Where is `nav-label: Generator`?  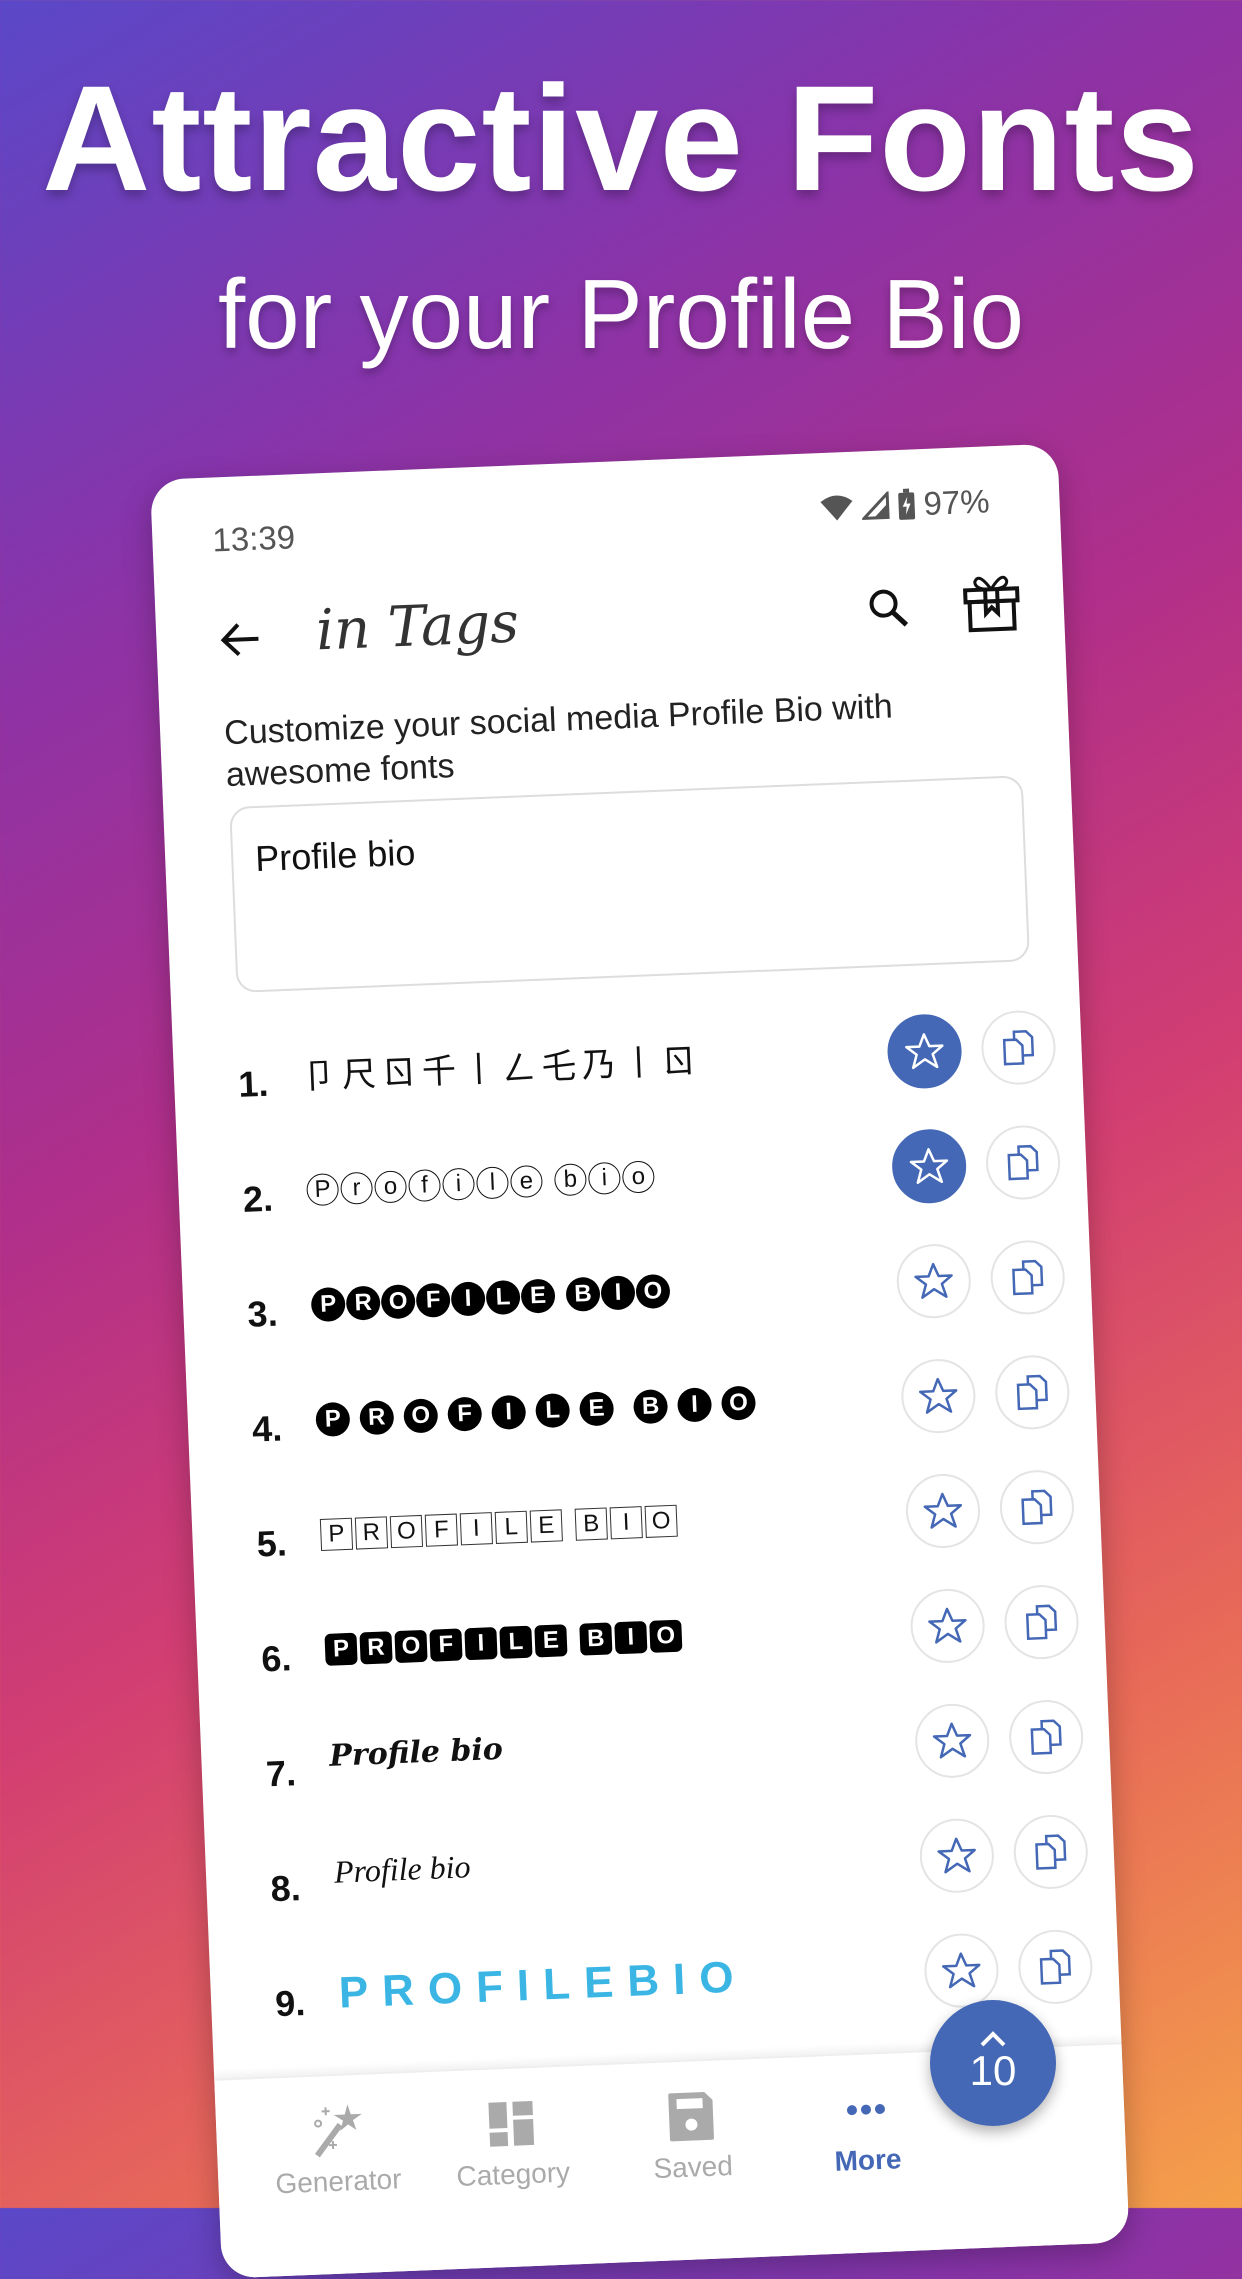
nav-label: Generator is located at coordinates (338, 2181).